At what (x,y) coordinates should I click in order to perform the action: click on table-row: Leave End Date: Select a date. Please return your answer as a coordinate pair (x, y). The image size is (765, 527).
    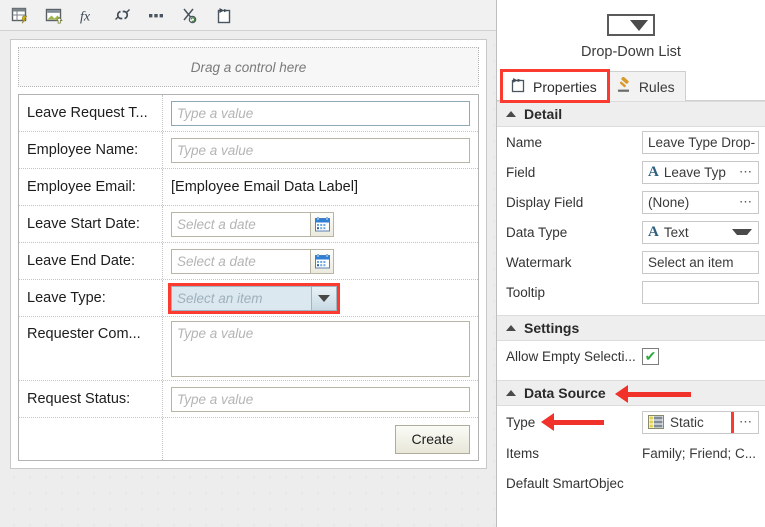
    Looking at the image, I should click on (248, 261).